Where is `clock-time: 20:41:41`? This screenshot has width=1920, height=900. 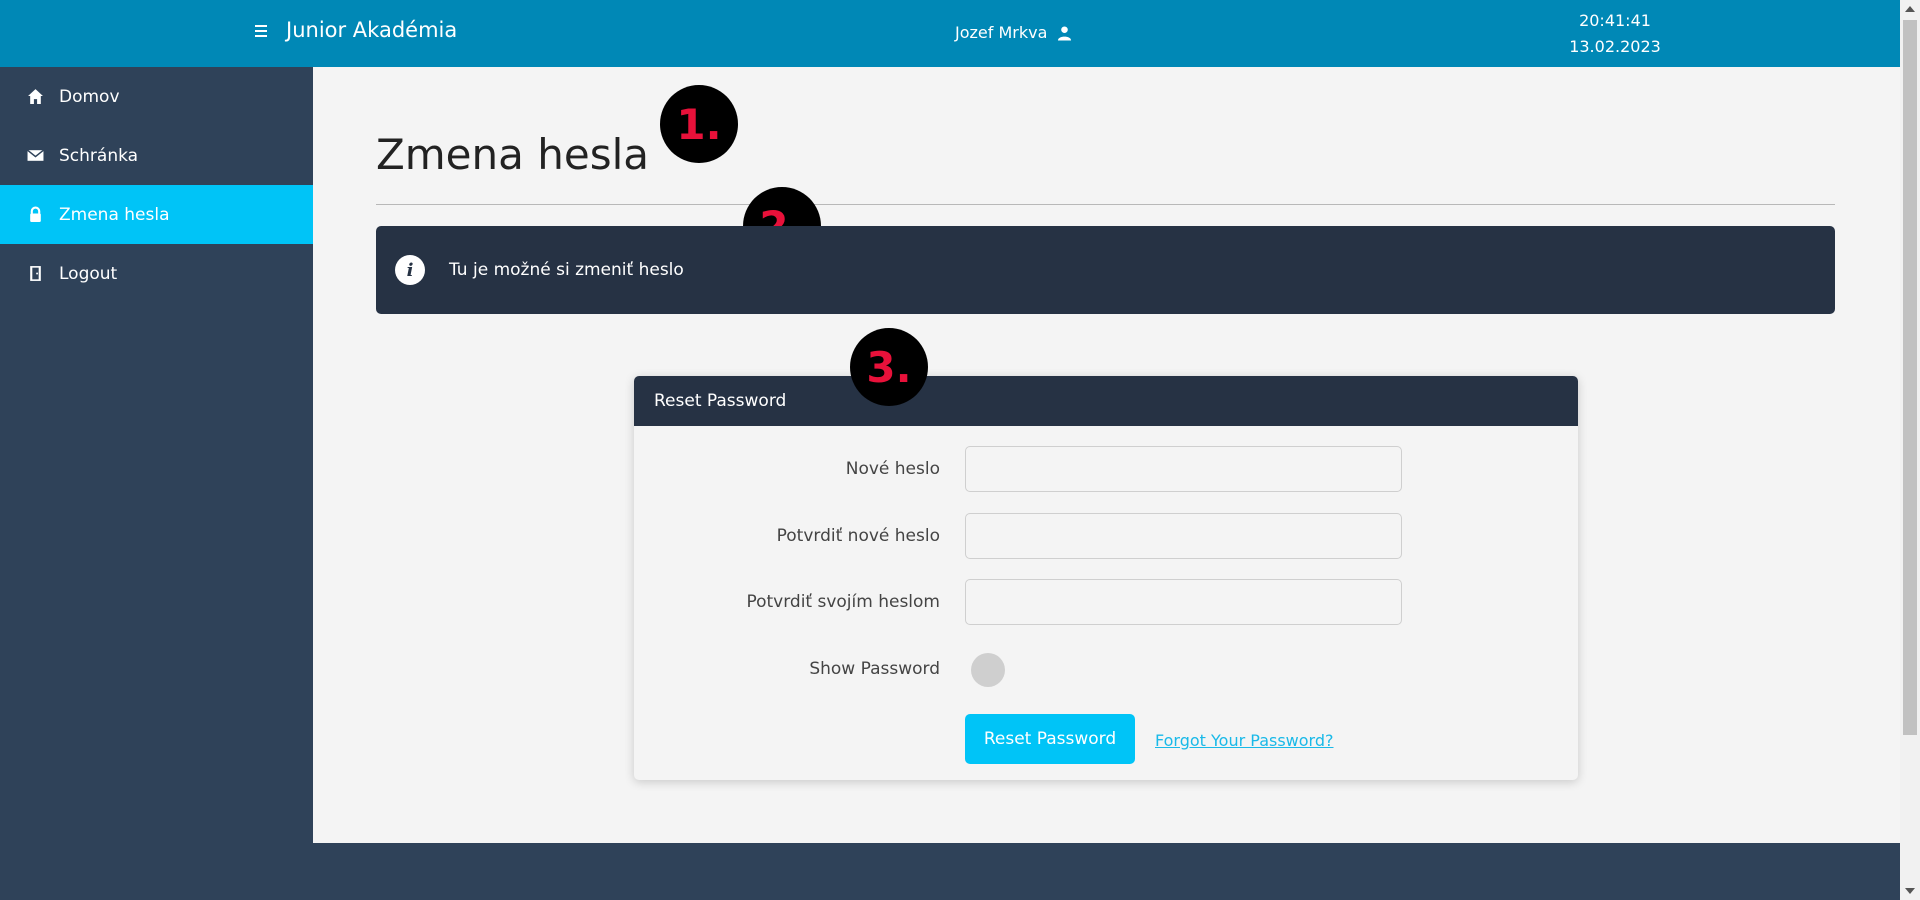 clock-time: 20:41:41 is located at coordinates (1615, 20).